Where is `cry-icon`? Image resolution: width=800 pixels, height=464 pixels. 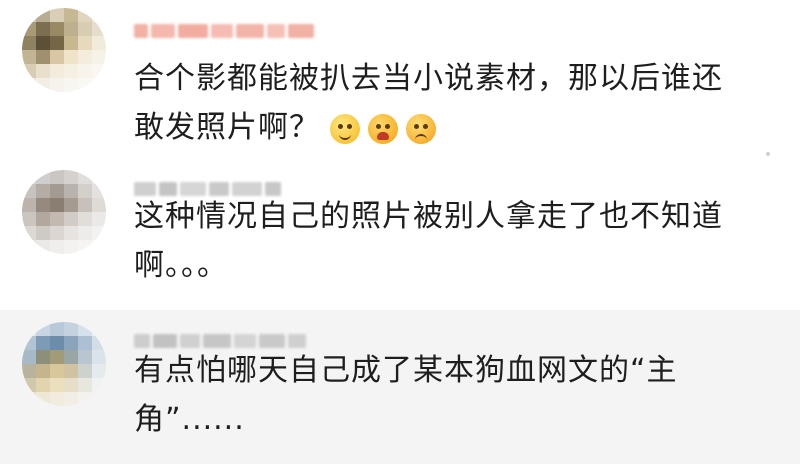
cry-icon is located at coordinates (383, 128).